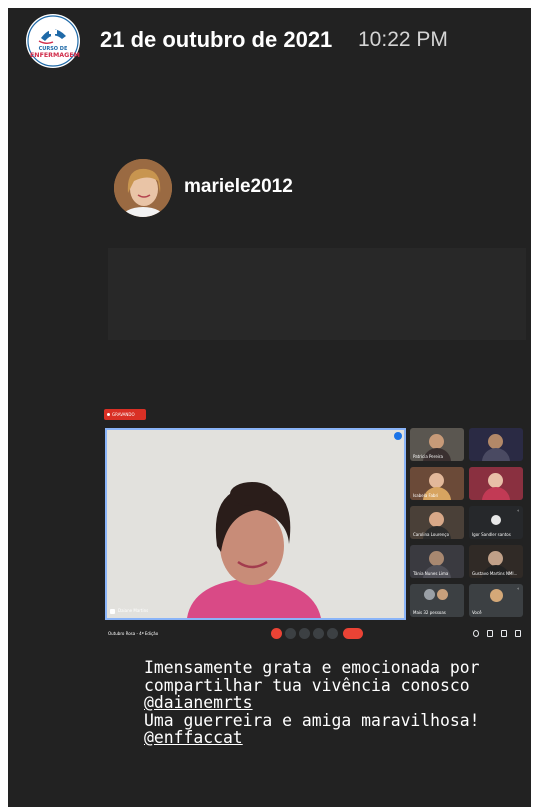  Describe the element at coordinates (304, 633) in the screenshot. I see `raise-hand-icon` at that location.